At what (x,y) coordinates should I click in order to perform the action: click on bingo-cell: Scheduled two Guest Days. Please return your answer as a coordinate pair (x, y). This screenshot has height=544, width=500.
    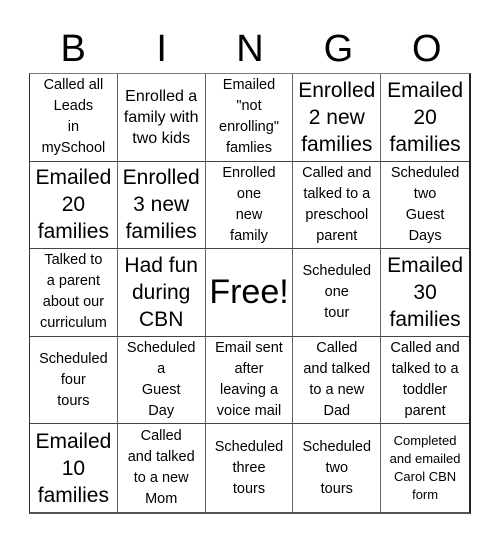
    Looking at the image, I should click on (425, 206).